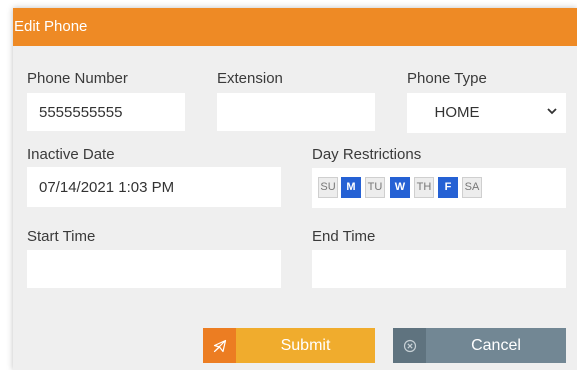  Describe the element at coordinates (106, 112) in the screenshot. I see `phone-number-input` at that location.